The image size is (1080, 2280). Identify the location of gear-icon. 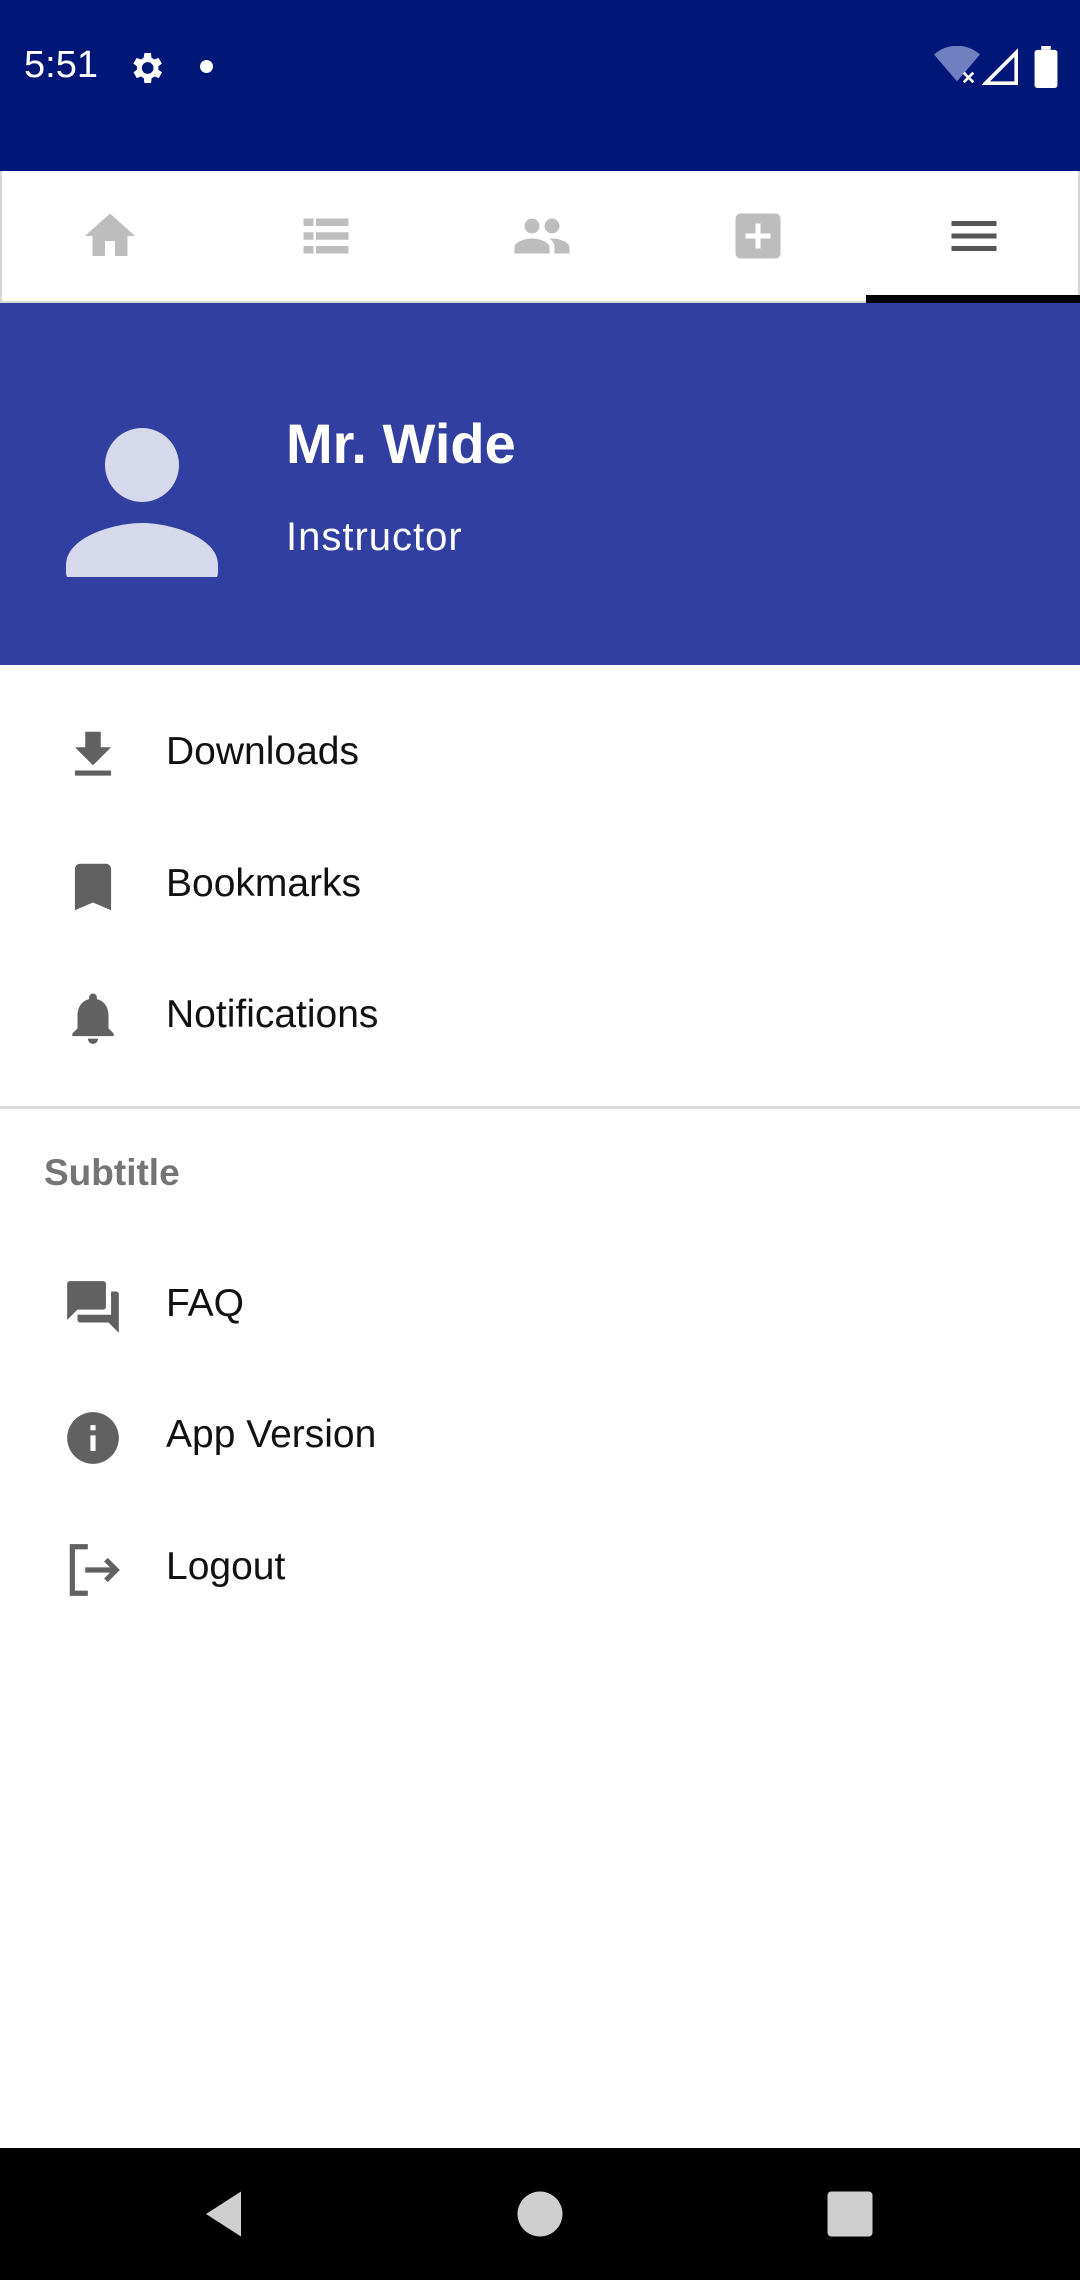
(147, 68).